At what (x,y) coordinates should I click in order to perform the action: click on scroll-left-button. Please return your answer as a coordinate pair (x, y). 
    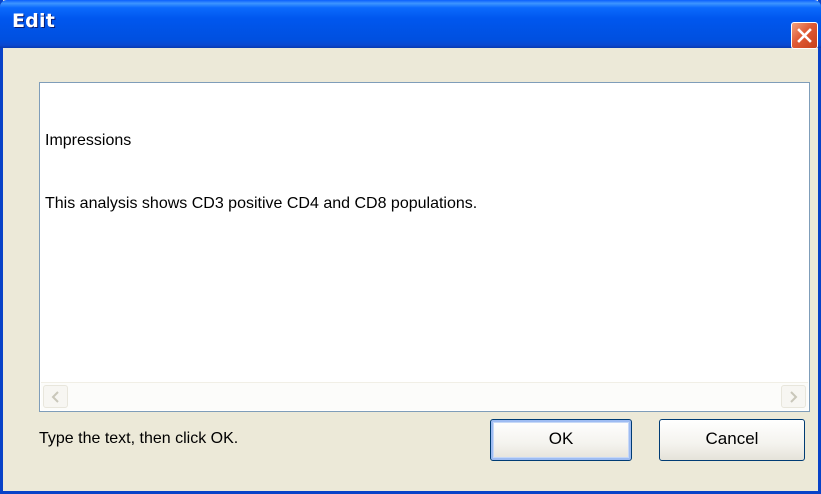
    Looking at the image, I should click on (55, 396).